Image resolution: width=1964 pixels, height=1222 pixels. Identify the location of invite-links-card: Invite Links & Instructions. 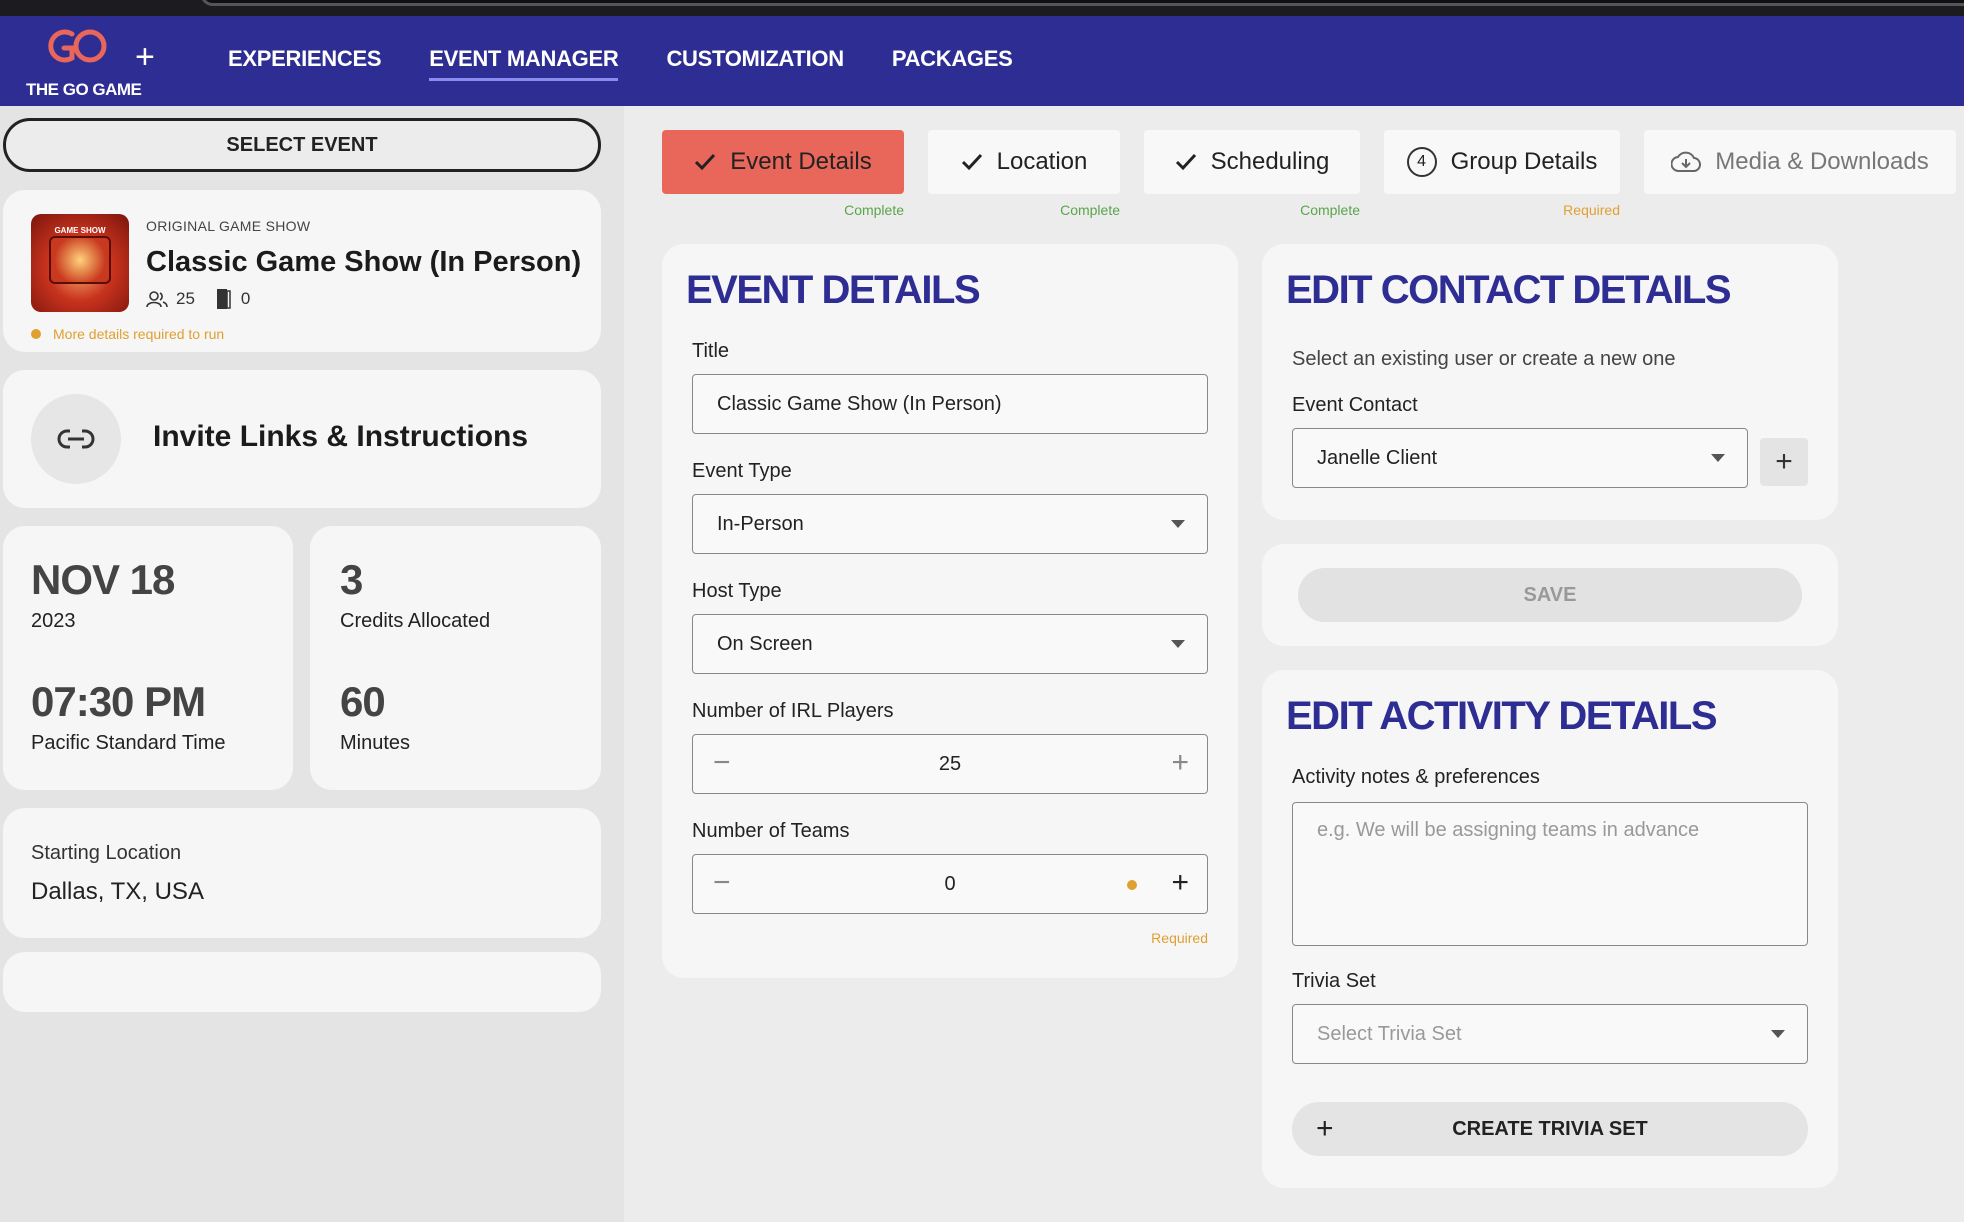
(302, 439).